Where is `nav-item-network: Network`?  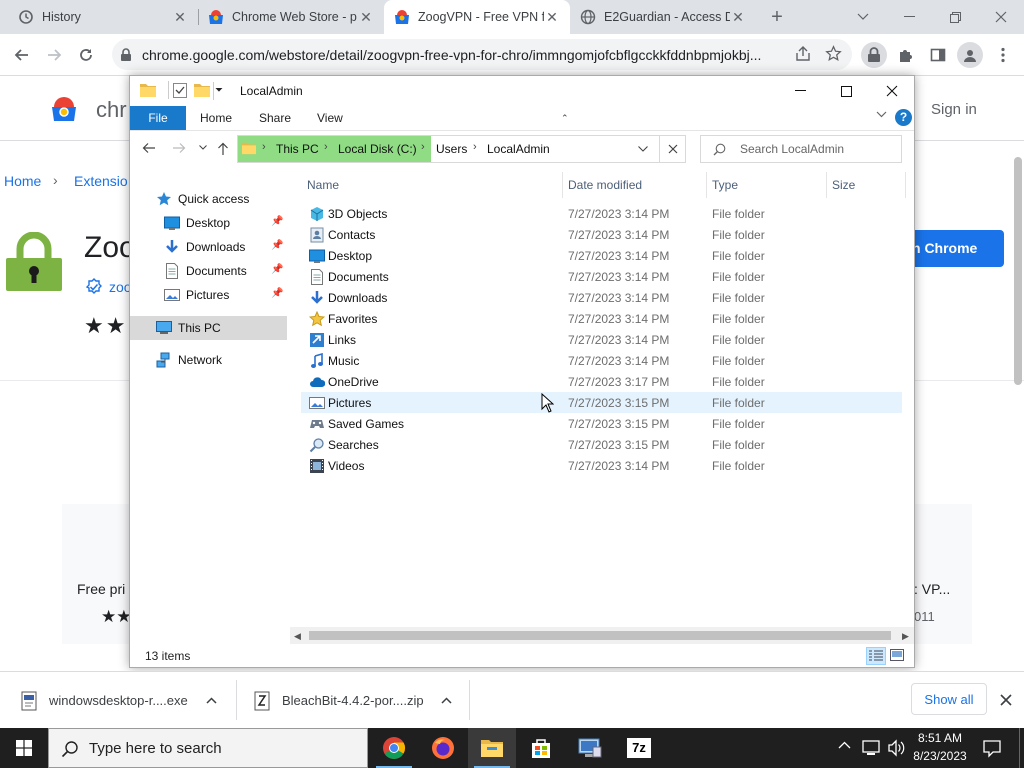 nav-item-network: Network is located at coordinates (189, 360).